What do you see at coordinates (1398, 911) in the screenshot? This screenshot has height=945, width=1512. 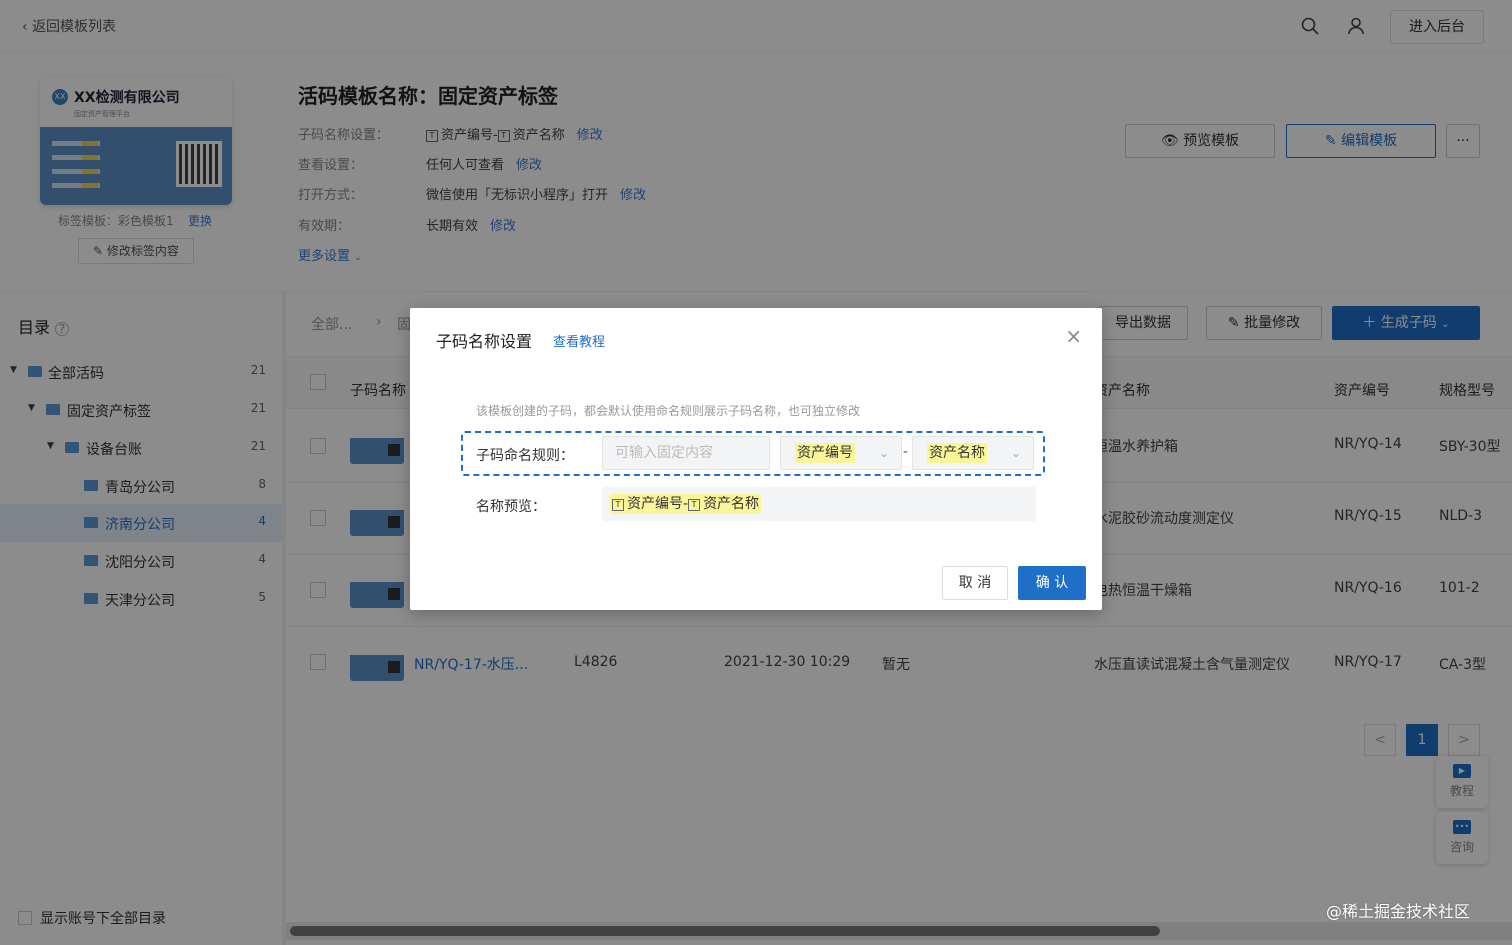 I see `watermark: @稀土掘金技术社区` at bounding box center [1398, 911].